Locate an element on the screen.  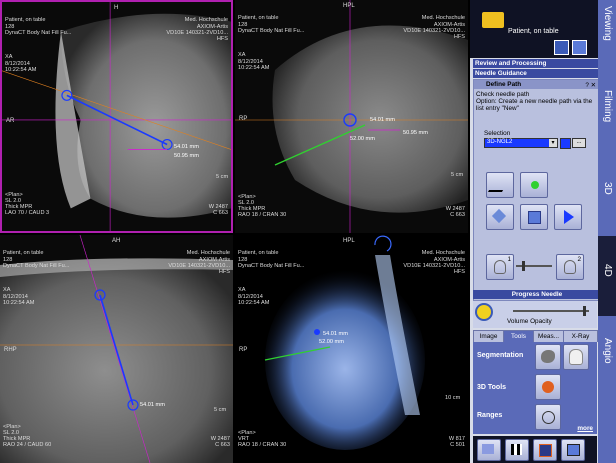
tab-4d: 4D is located at coordinates (607, 276).